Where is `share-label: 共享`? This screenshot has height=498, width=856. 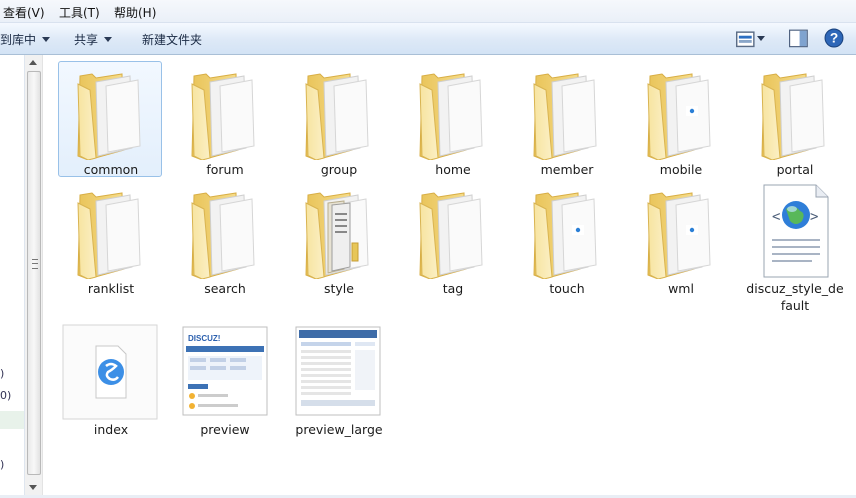 share-label: 共享 is located at coordinates (86, 40).